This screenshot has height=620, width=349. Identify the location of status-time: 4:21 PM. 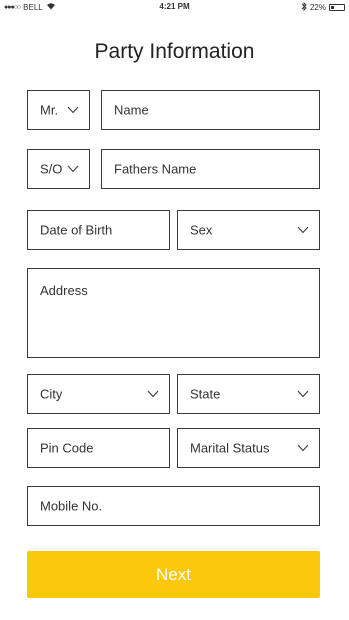
(174, 6).